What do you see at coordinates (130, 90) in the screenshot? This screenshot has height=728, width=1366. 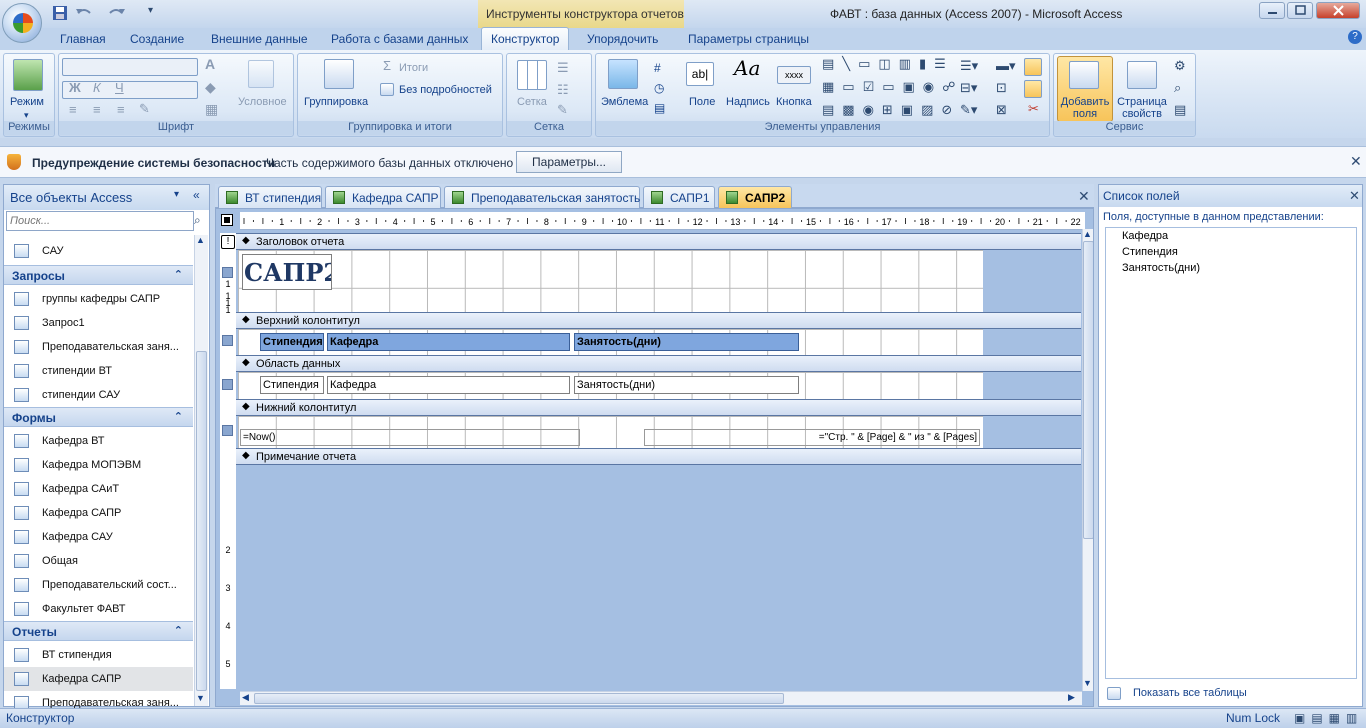 I see `font-size-combo` at bounding box center [130, 90].